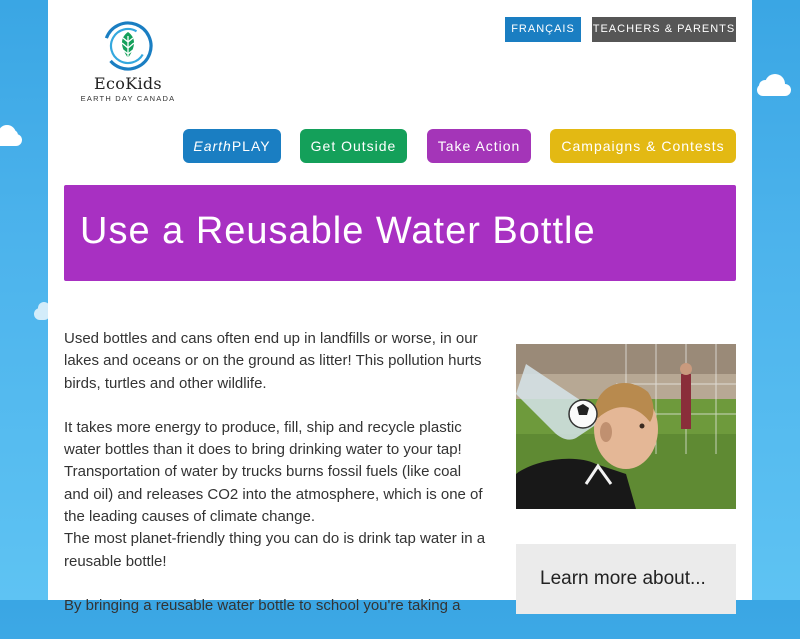 The height and width of the screenshot is (639, 800). I want to click on teachers-parents-button: TEACHERS & PARENTS, so click(664, 29).